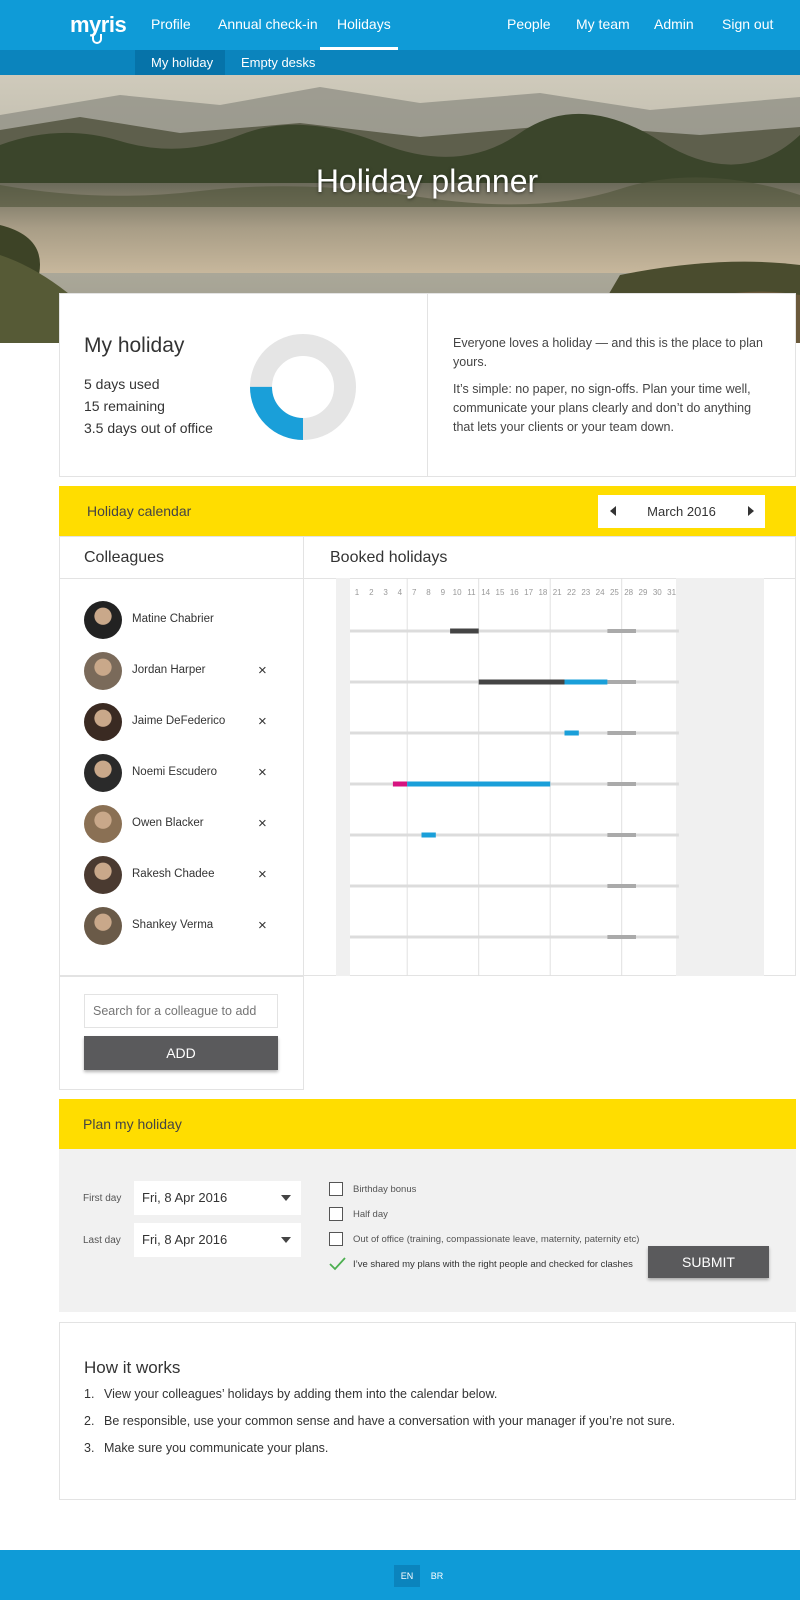 The width and height of the screenshot is (800, 1600). I want to click on colleague-row: Jordan Harper ×, so click(184, 672).